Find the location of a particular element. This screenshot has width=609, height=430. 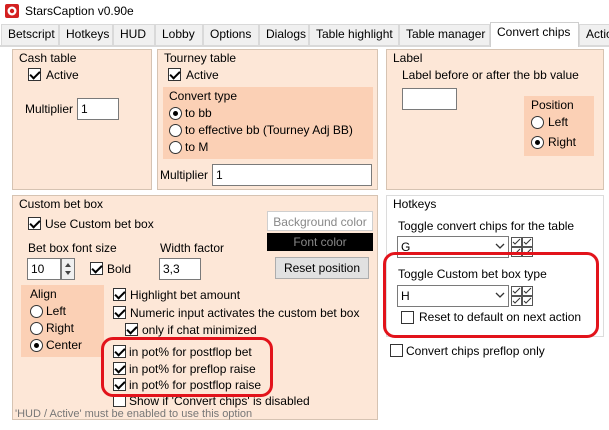

bold-label: Bold is located at coordinates (119, 269).